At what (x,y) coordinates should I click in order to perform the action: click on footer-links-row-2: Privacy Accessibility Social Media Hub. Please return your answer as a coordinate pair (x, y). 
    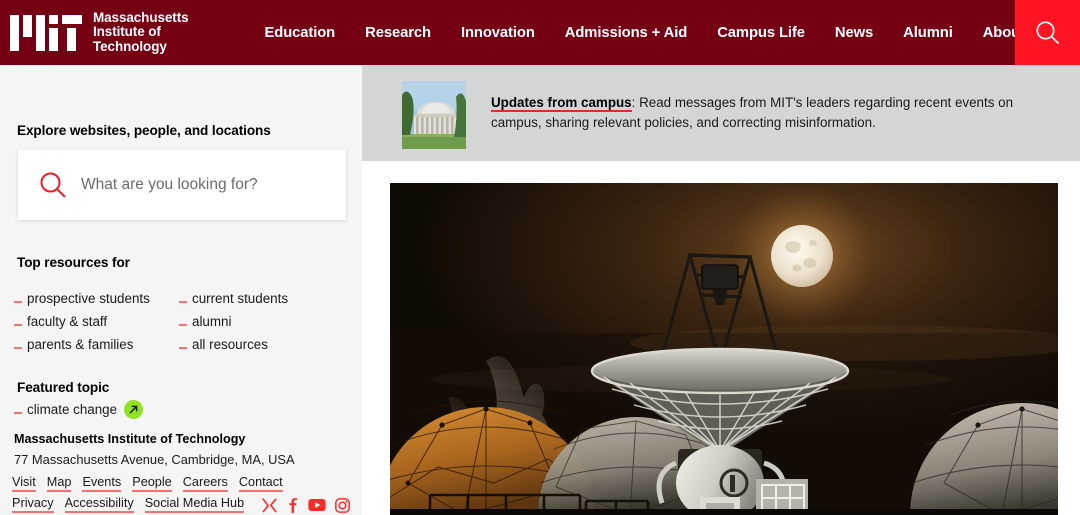
    Looking at the image, I should click on (181, 505).